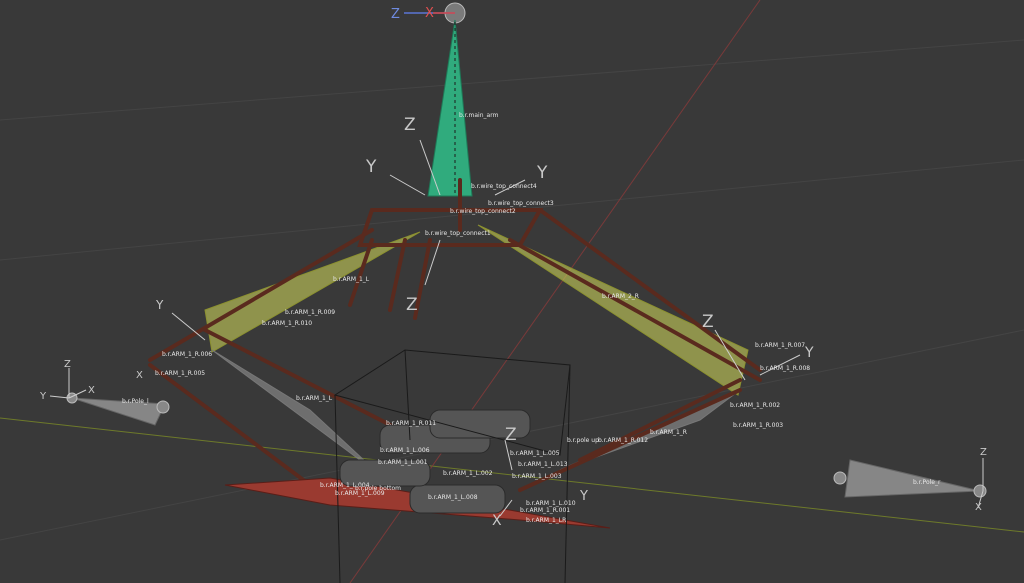  Describe the element at coordinates (623, 440) in the screenshot. I see `label-arm-1-r-012: b.r.ARM_1_R.012` at that location.